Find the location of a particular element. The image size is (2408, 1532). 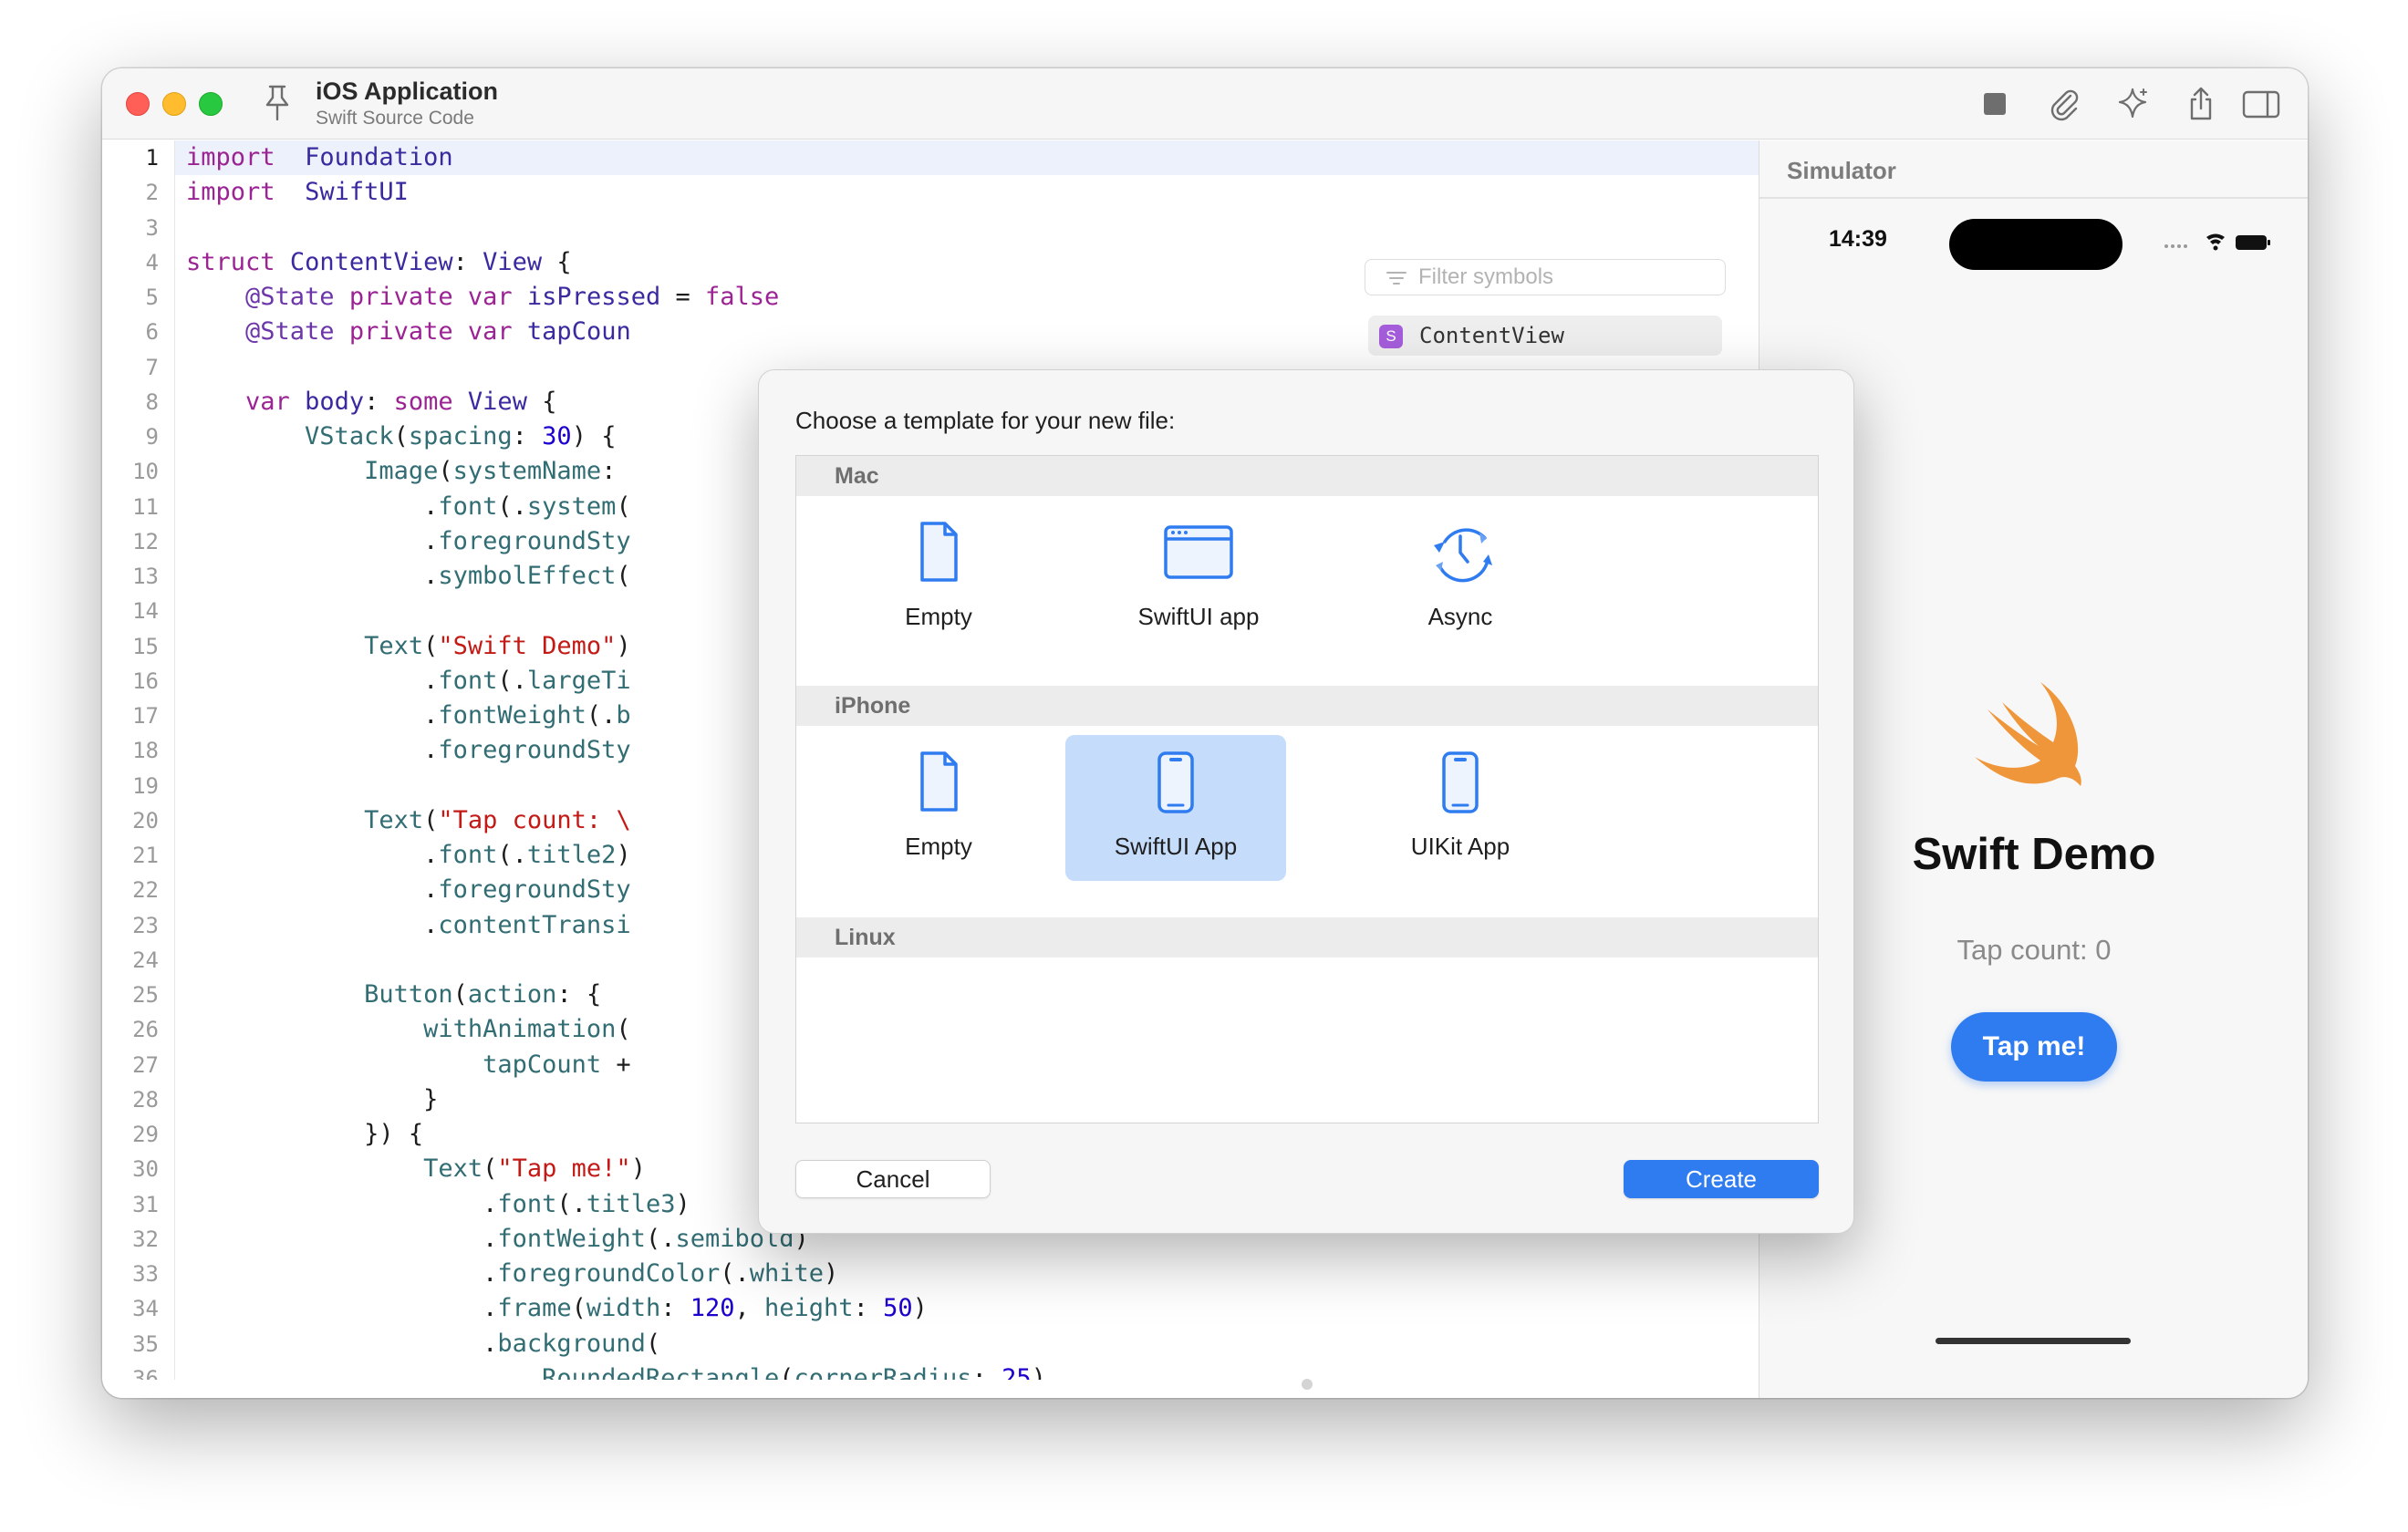

code-text: .contentTransi is located at coordinates (408, 924).